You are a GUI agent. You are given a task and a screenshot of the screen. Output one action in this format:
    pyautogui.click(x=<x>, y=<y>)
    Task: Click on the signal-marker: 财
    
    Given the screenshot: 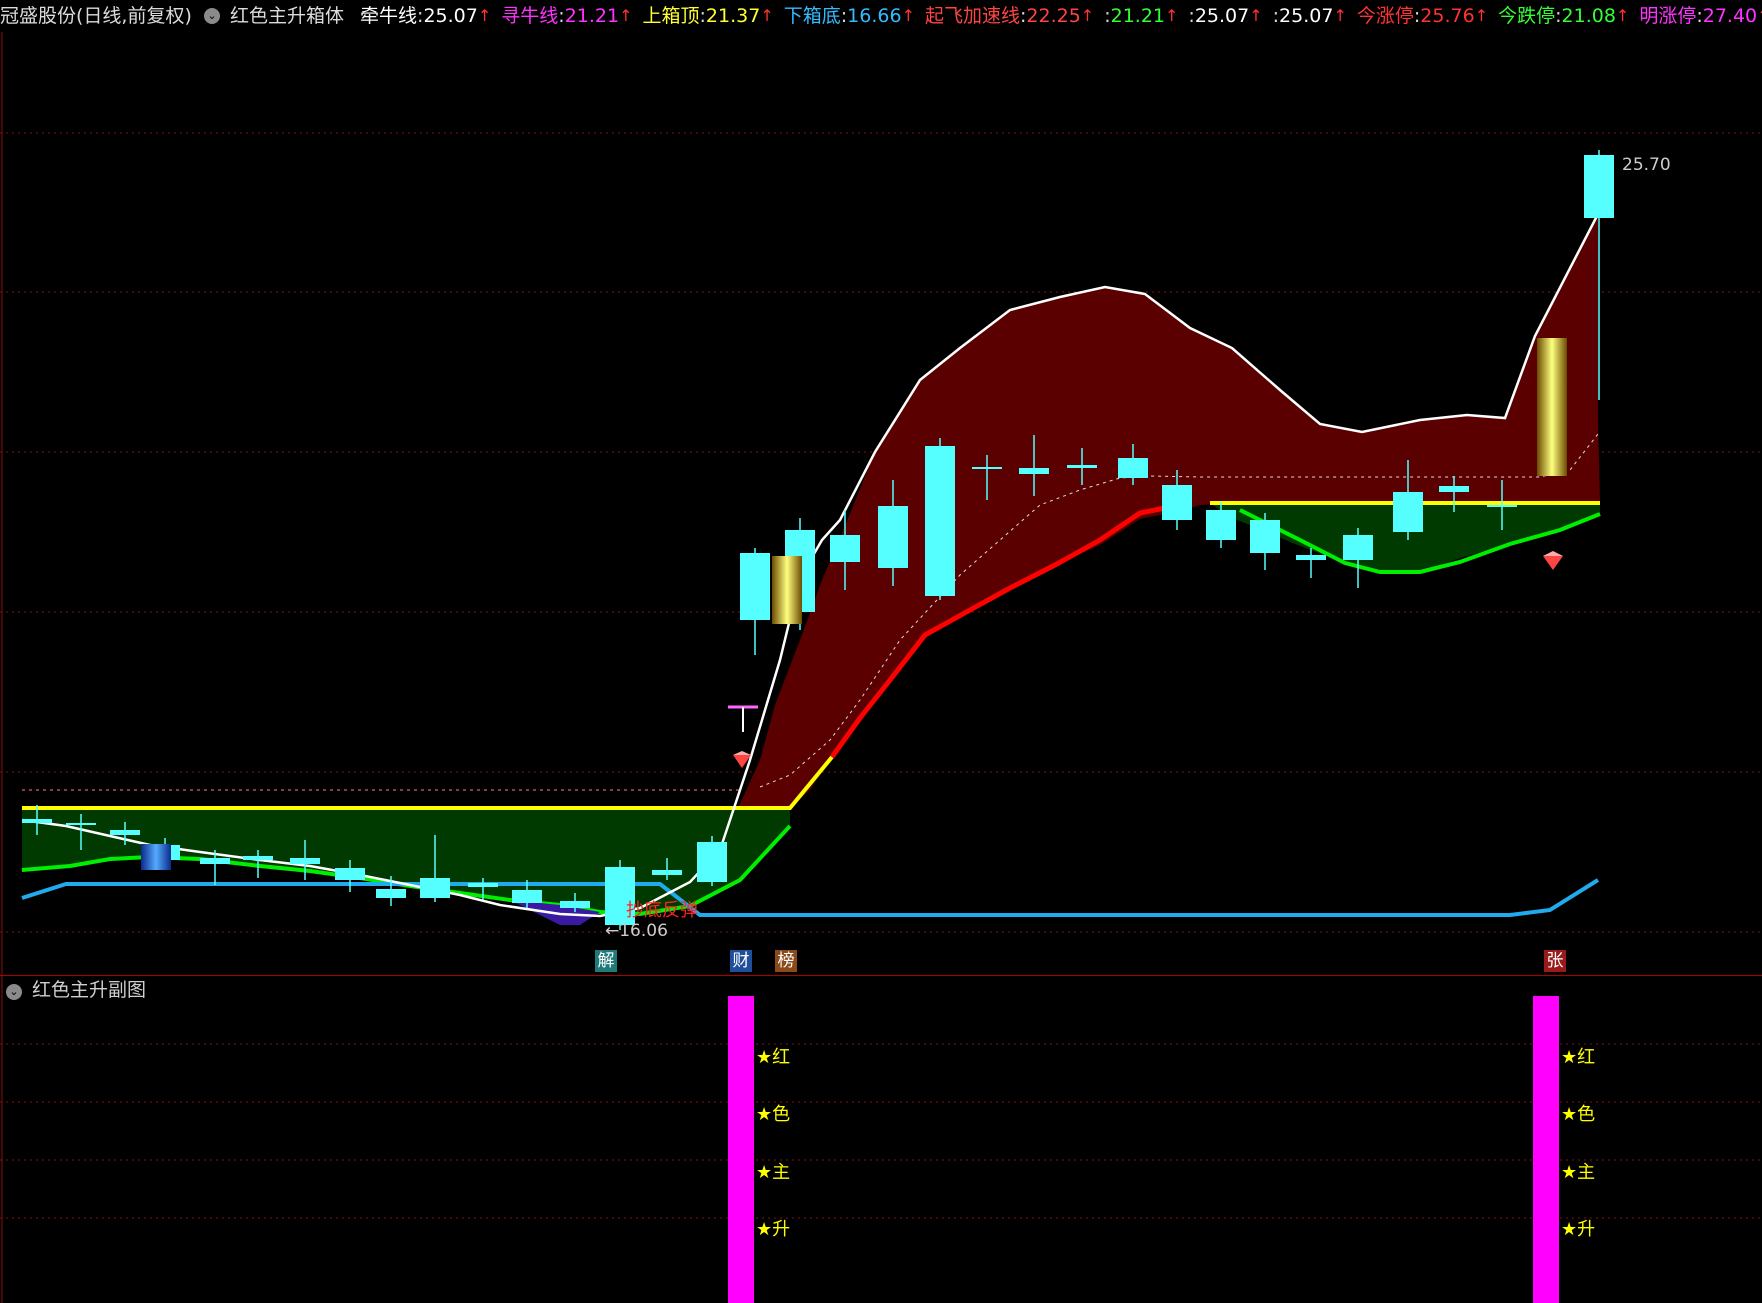 What is the action you would take?
    pyautogui.click(x=741, y=961)
    